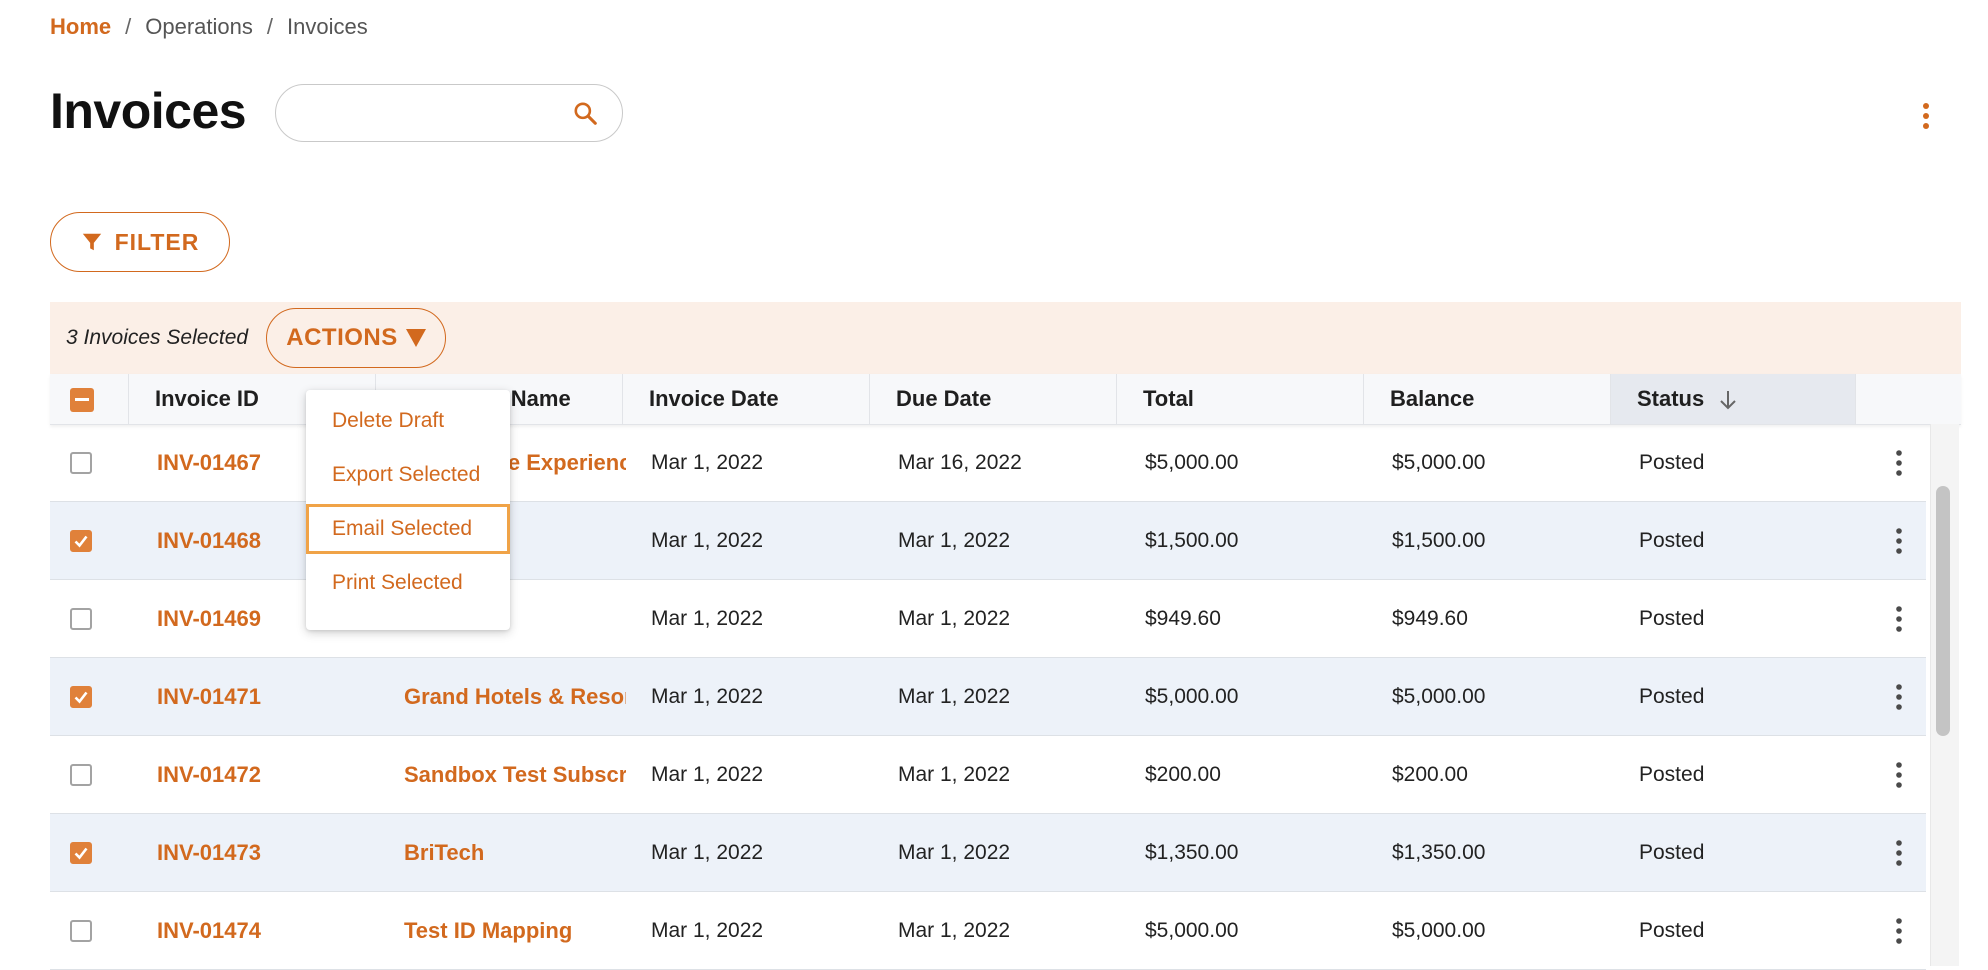 The height and width of the screenshot is (970, 1988). I want to click on menu-item-print-selected: Print Selected, so click(408, 583).